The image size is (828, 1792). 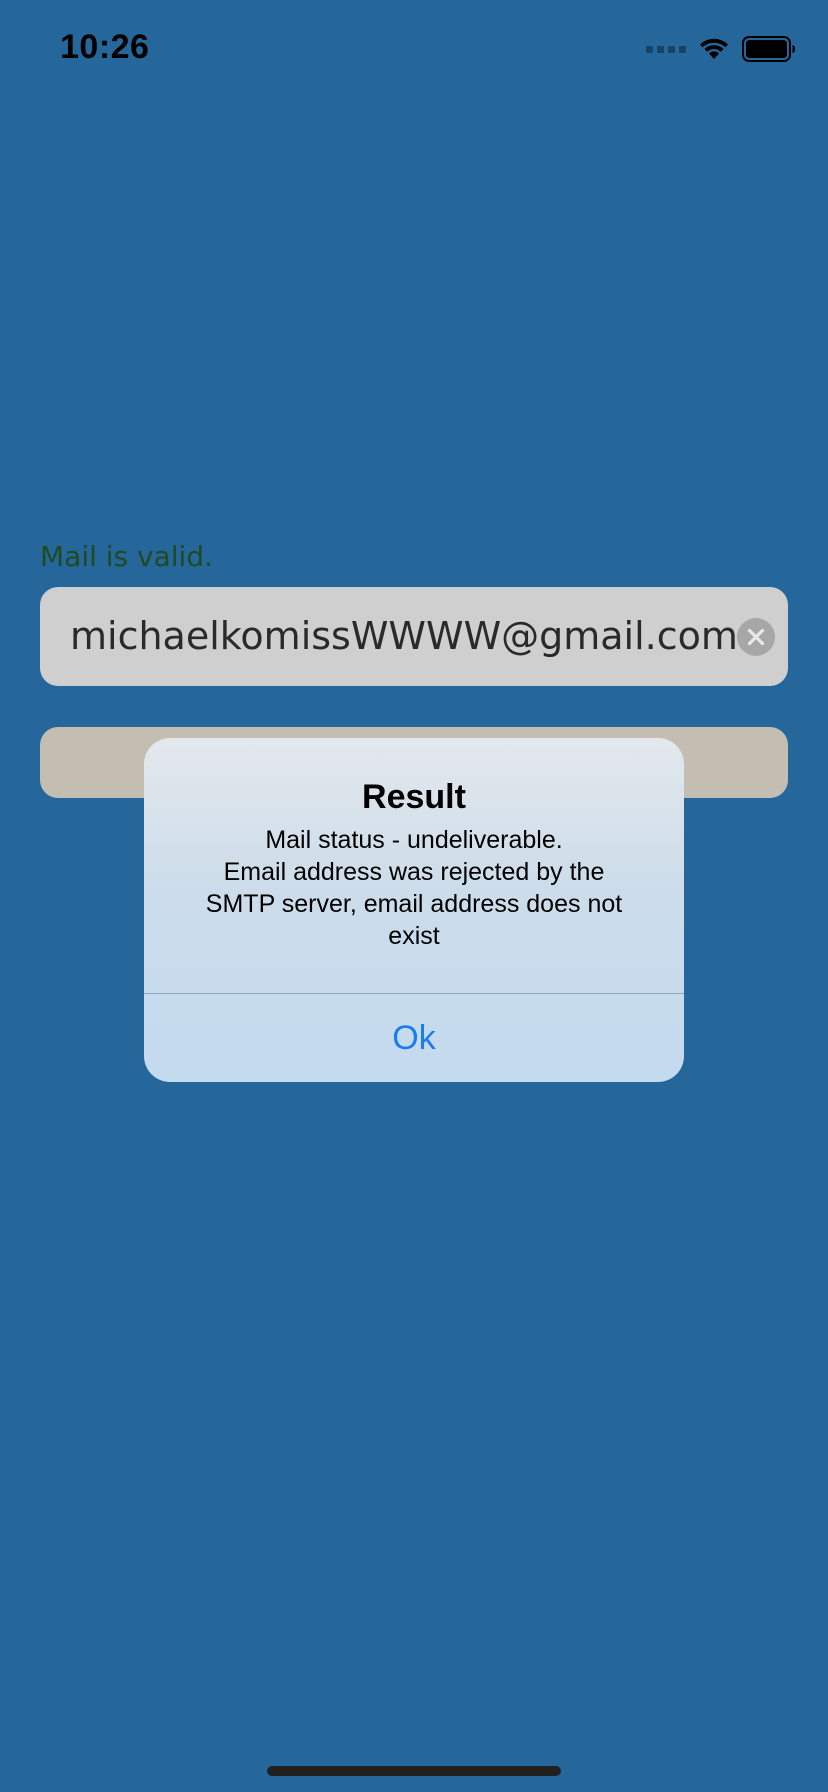 I want to click on clear-icon, so click(x=756, y=637).